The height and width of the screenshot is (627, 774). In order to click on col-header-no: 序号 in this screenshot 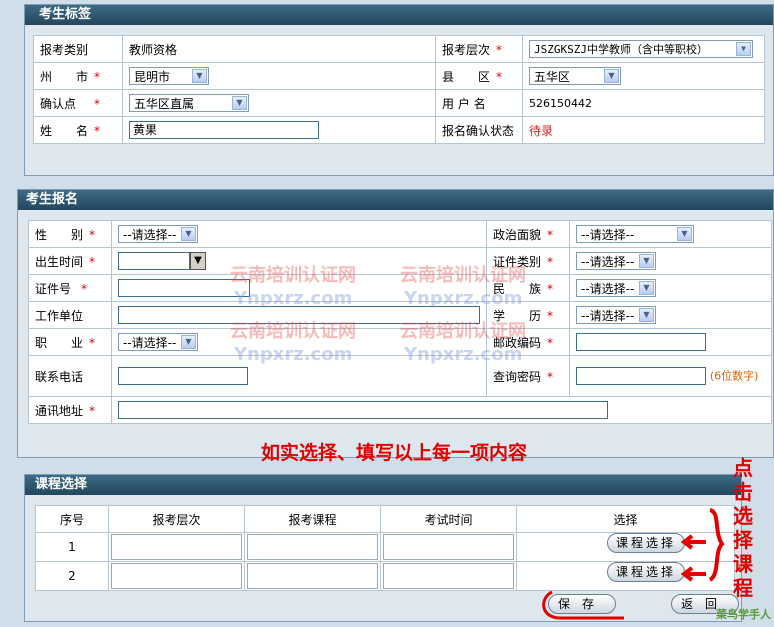, I will do `click(72, 519)`.